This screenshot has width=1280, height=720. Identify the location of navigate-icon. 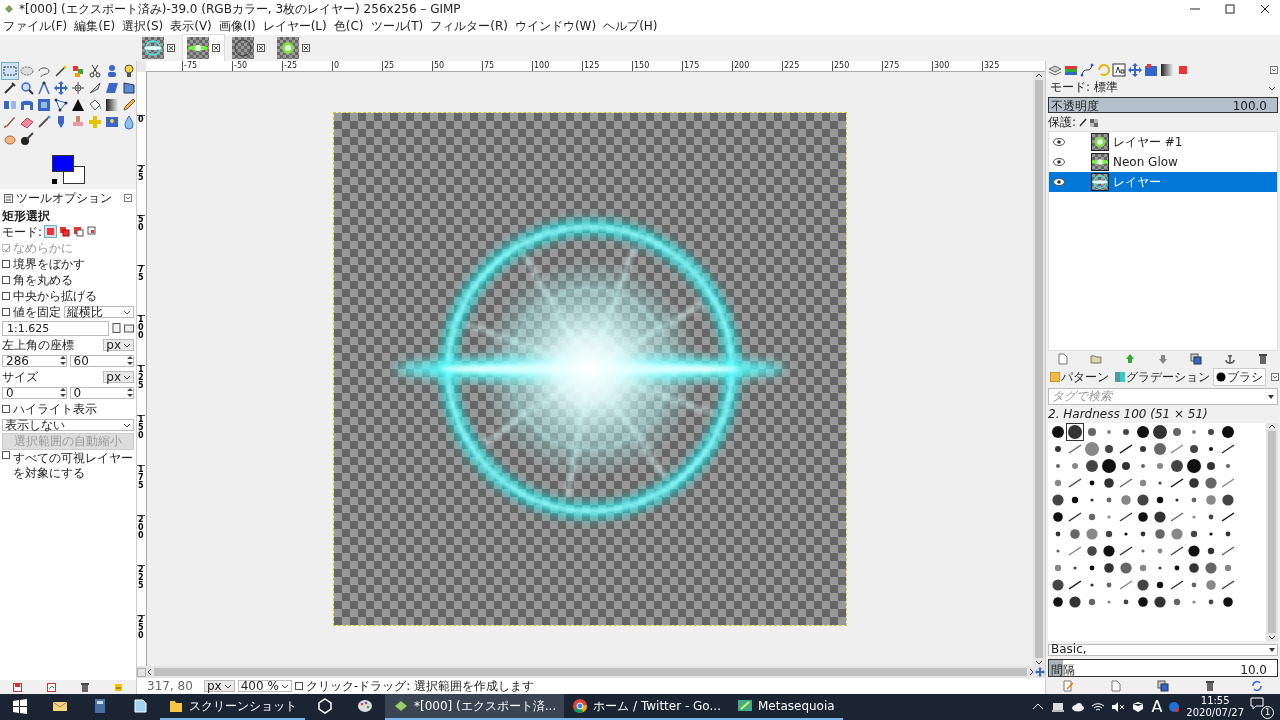
(1040, 672).